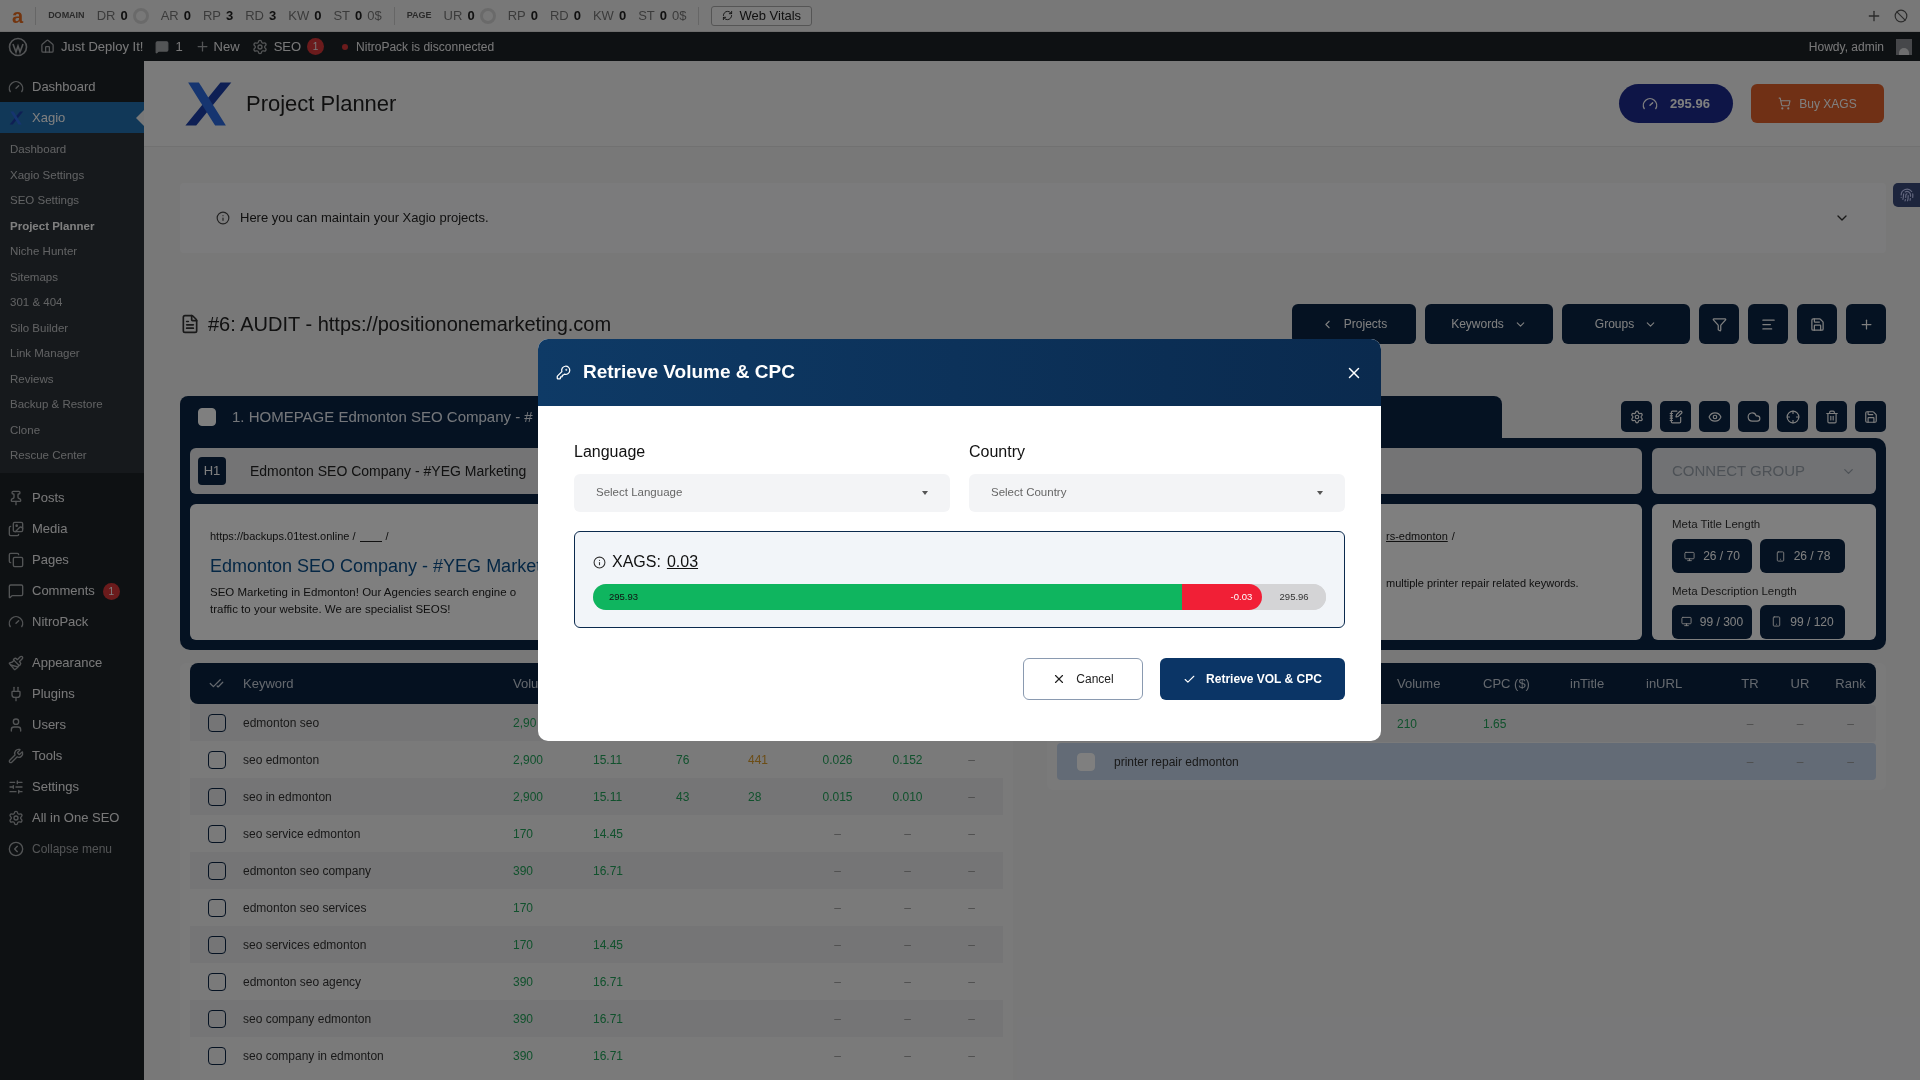  I want to click on table-row: seo company edmonton 390 16.71 – – –, so click(596, 1018).